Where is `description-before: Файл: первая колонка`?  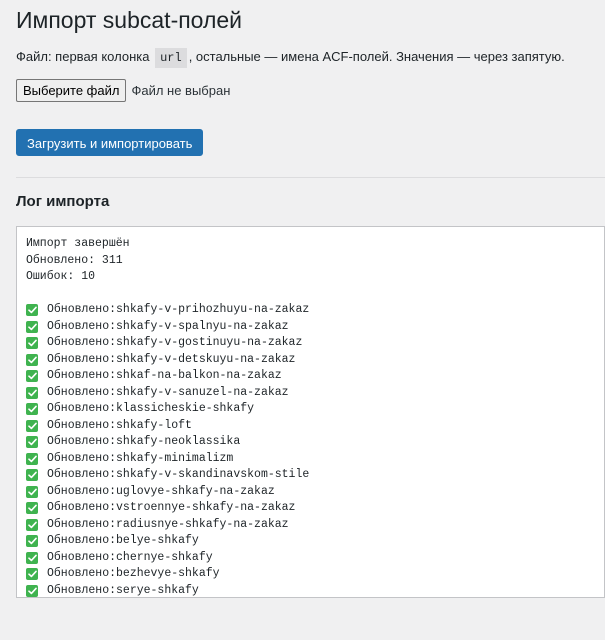 description-before: Файл: первая колонка is located at coordinates (83, 56).